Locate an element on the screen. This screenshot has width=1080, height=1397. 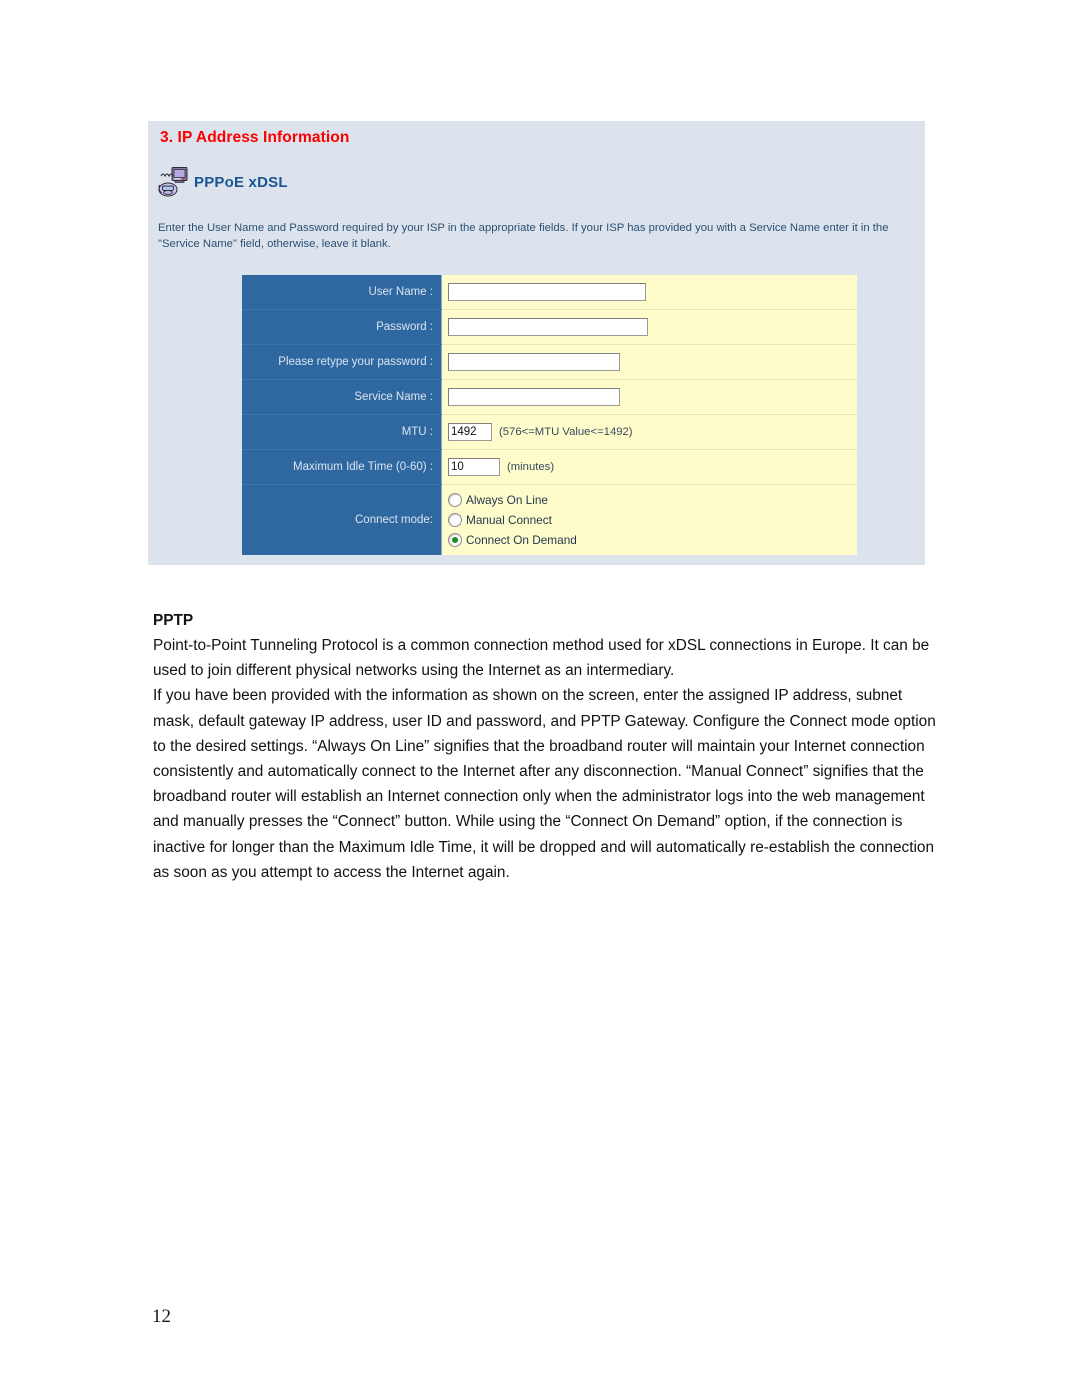
table-row-max-idle-time: Maximum Idle Time (0-60) : (minutes) is located at coordinates (549, 467).